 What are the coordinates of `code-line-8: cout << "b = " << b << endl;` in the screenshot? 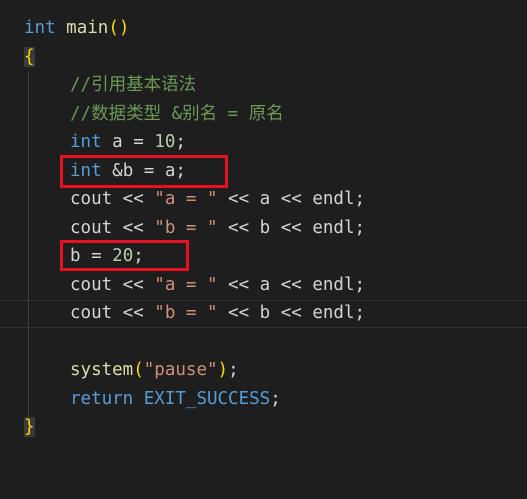 It's located at (263, 228).